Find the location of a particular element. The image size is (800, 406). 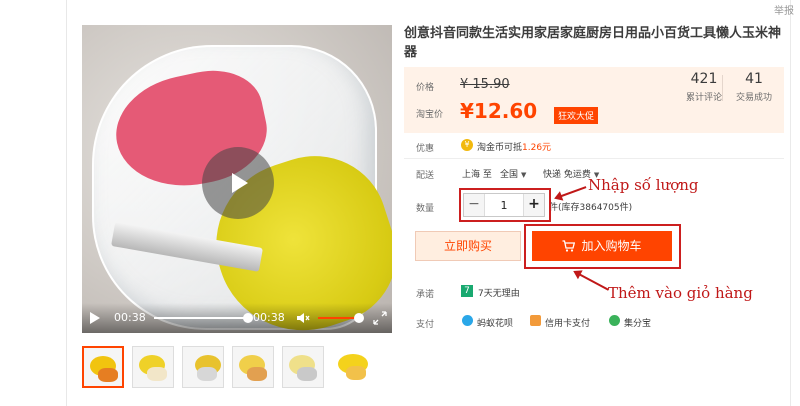

payment-method: 集分宝 is located at coordinates (638, 324).